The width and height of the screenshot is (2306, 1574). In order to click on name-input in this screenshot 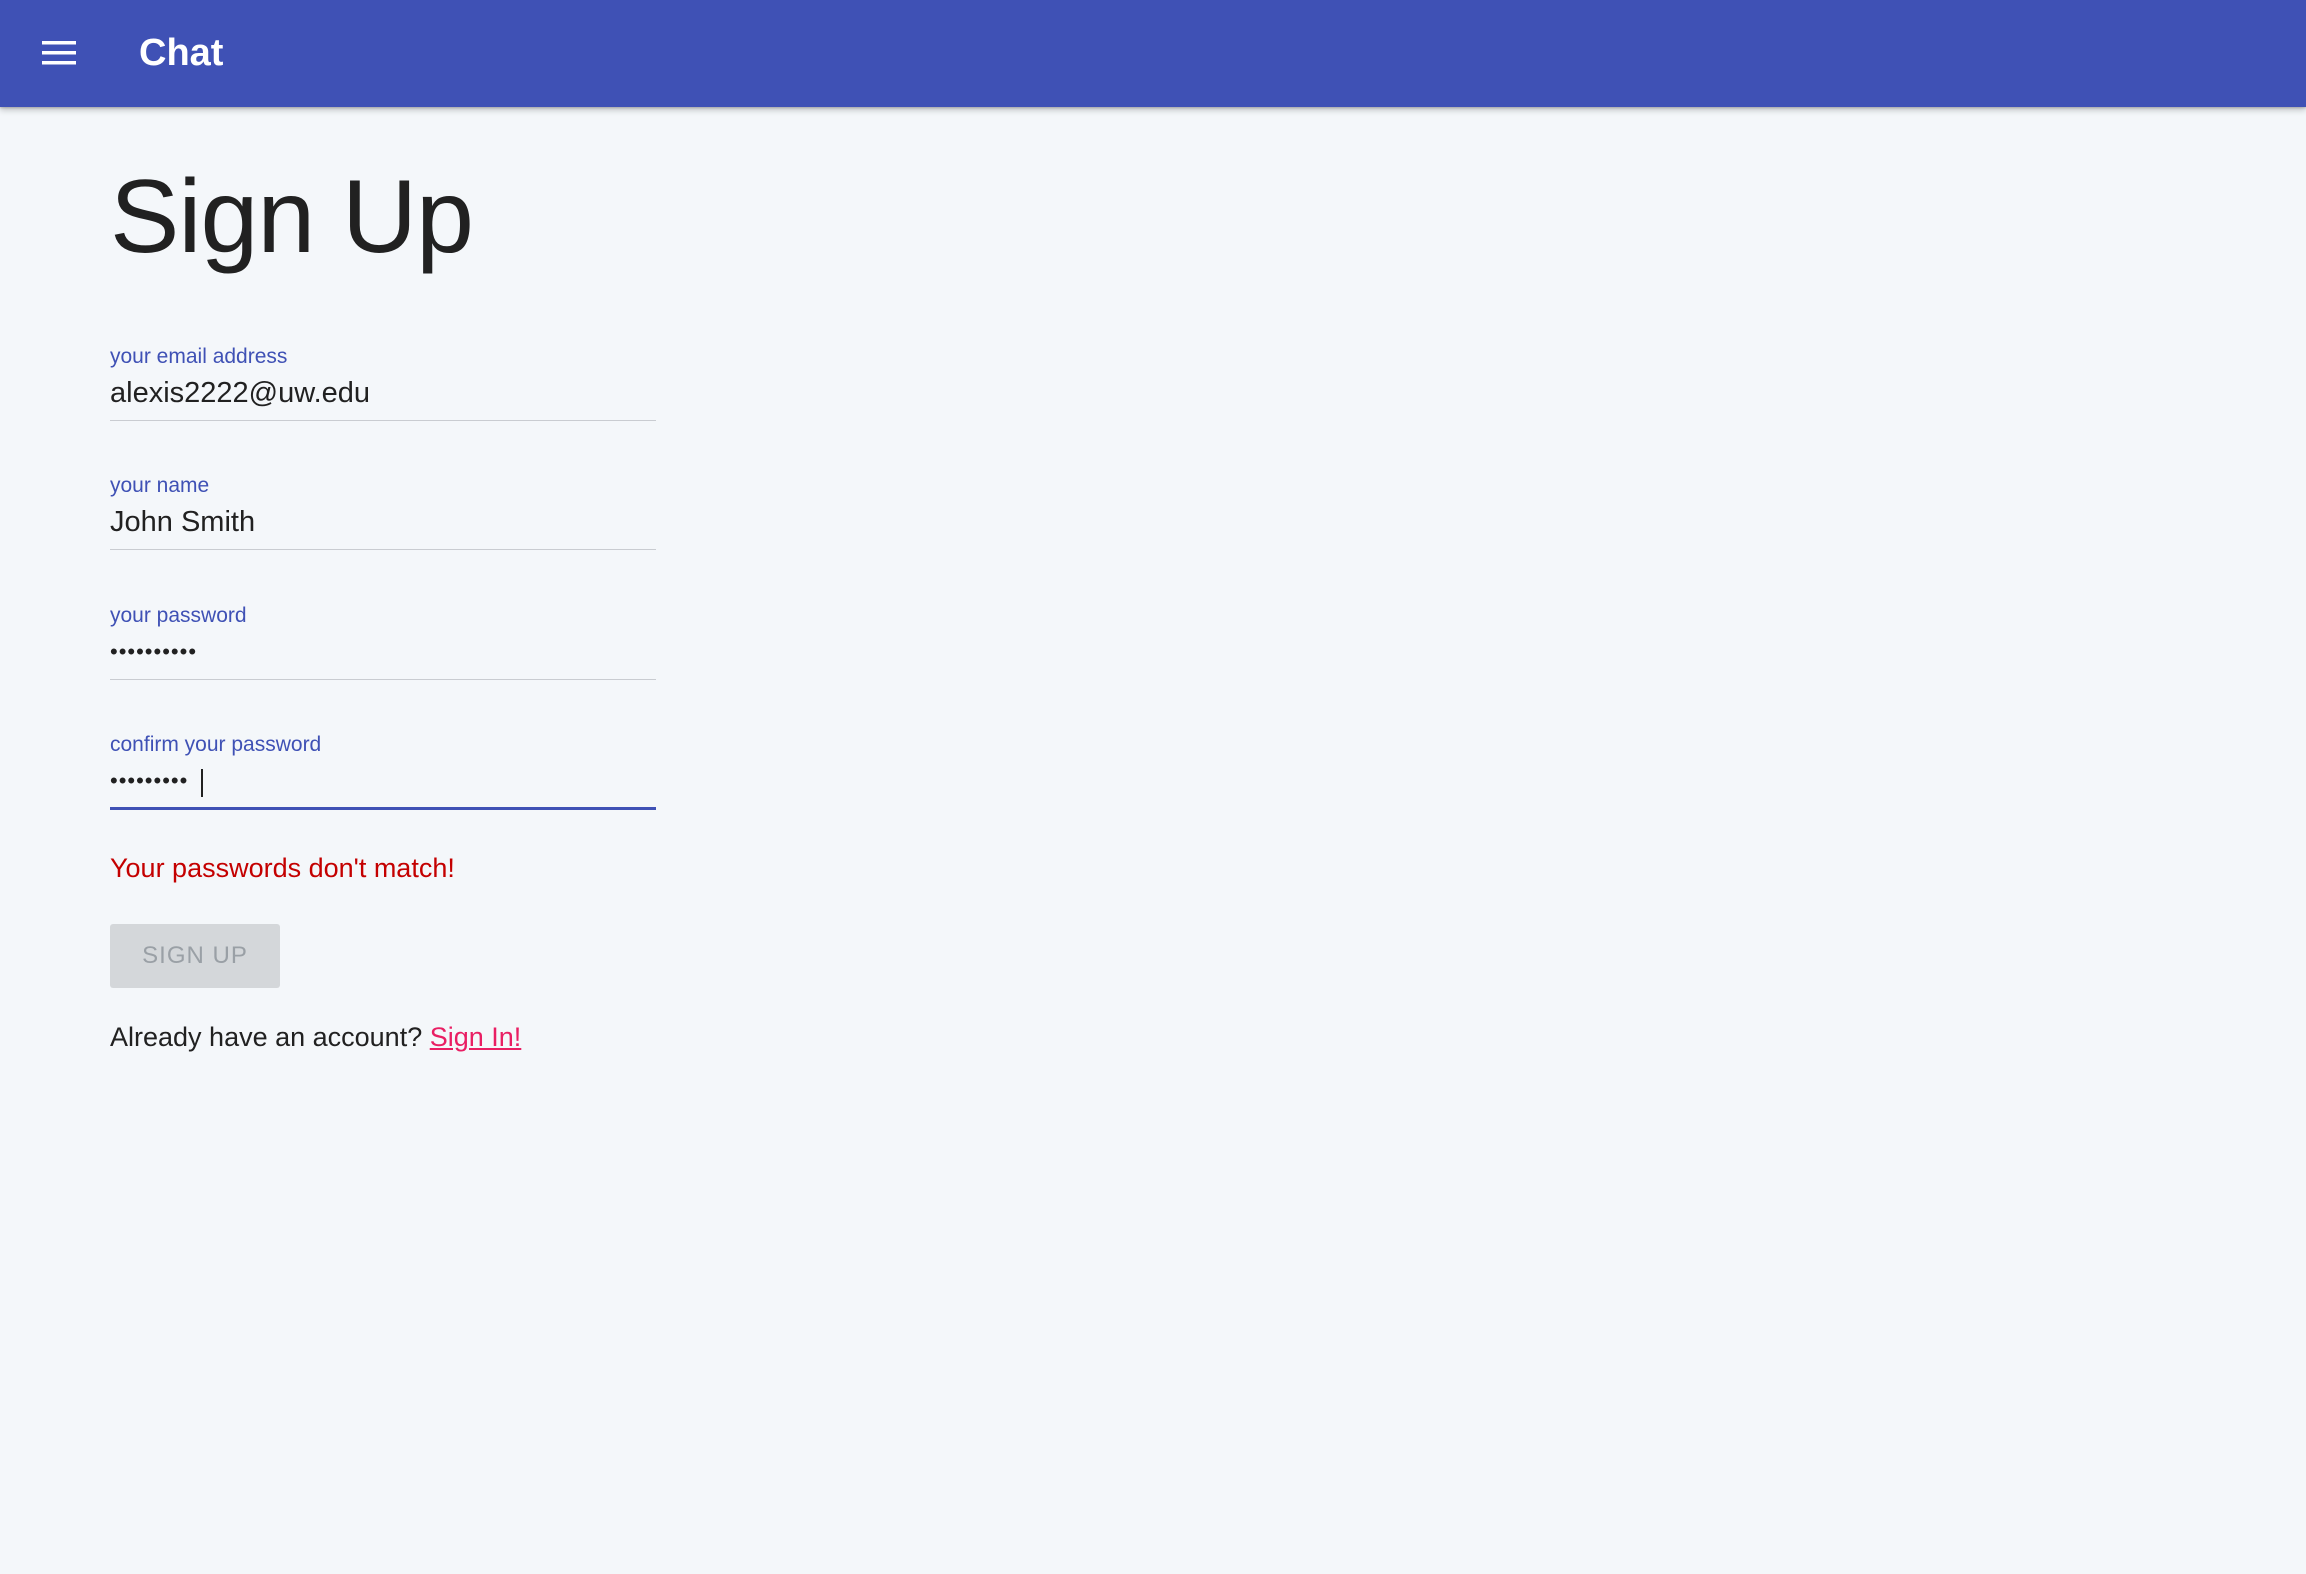, I will do `click(383, 522)`.